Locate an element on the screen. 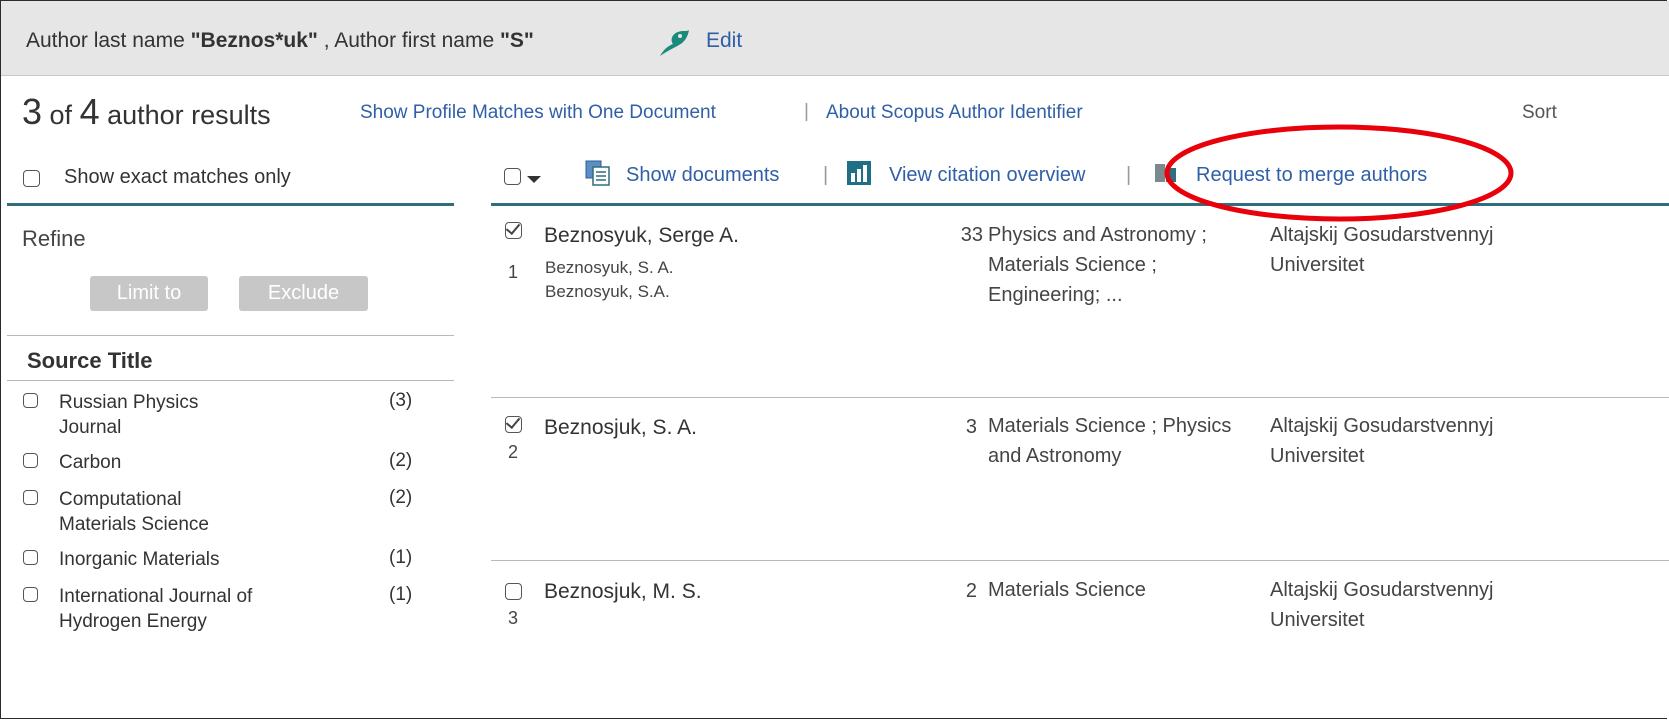 This screenshot has width=1669, height=721. result-number: 2 is located at coordinates (513, 452).